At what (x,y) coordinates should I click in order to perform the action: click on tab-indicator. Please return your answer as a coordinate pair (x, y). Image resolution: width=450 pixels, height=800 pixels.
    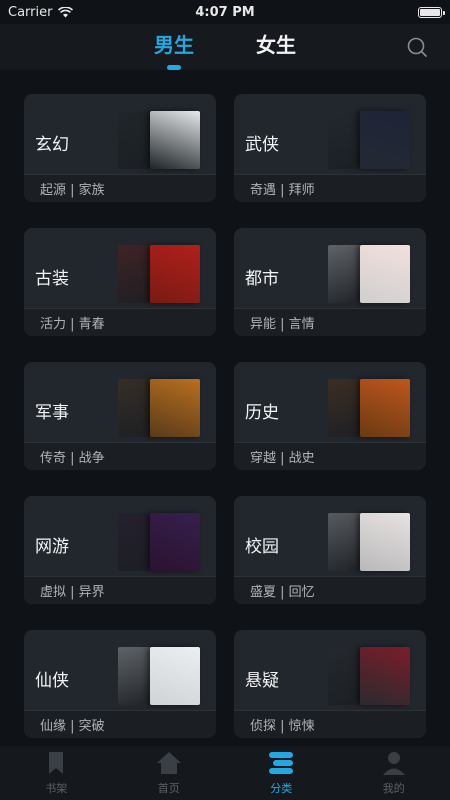
    Looking at the image, I should click on (174, 67).